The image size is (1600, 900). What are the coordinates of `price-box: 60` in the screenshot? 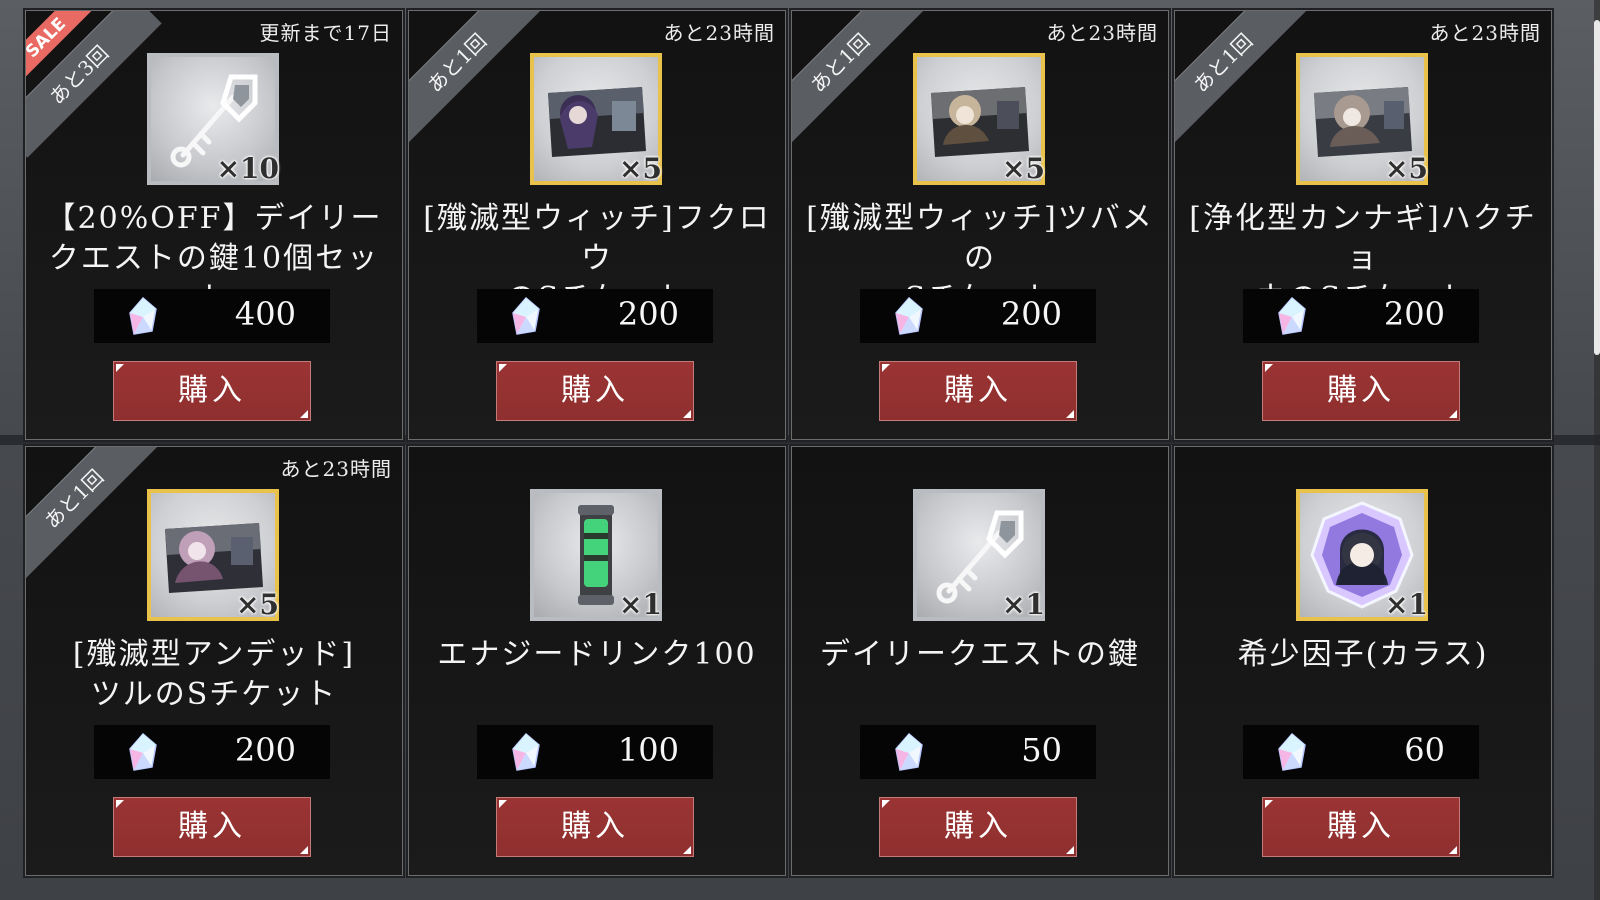 It's located at (1361, 752).